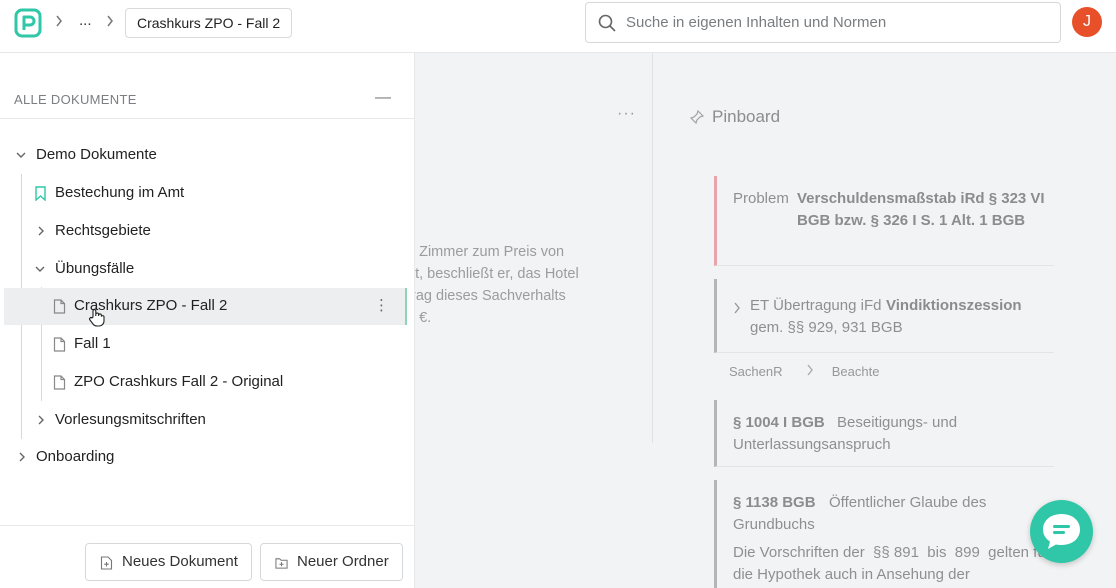 Image resolution: width=1116 pixels, height=588 pixels. What do you see at coordinates (383, 99) in the screenshot?
I see `collapse-icon: —` at bounding box center [383, 99].